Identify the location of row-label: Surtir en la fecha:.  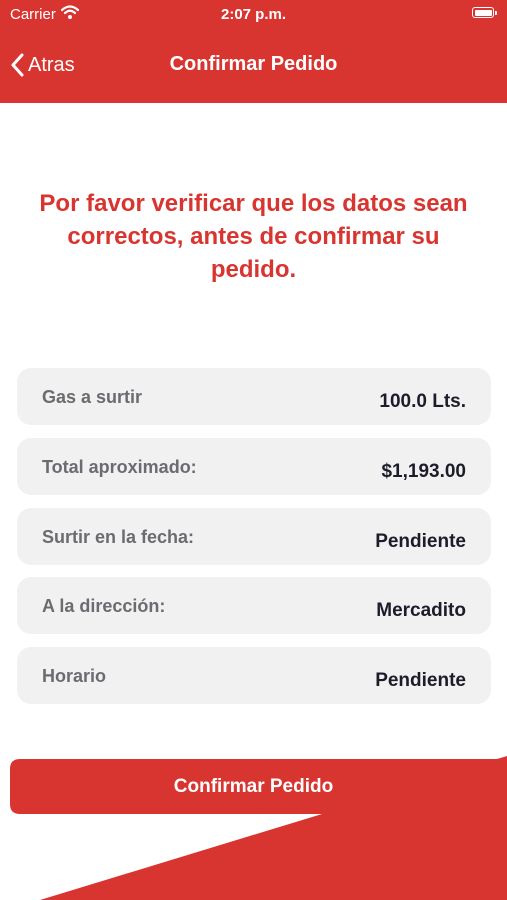
(118, 537).